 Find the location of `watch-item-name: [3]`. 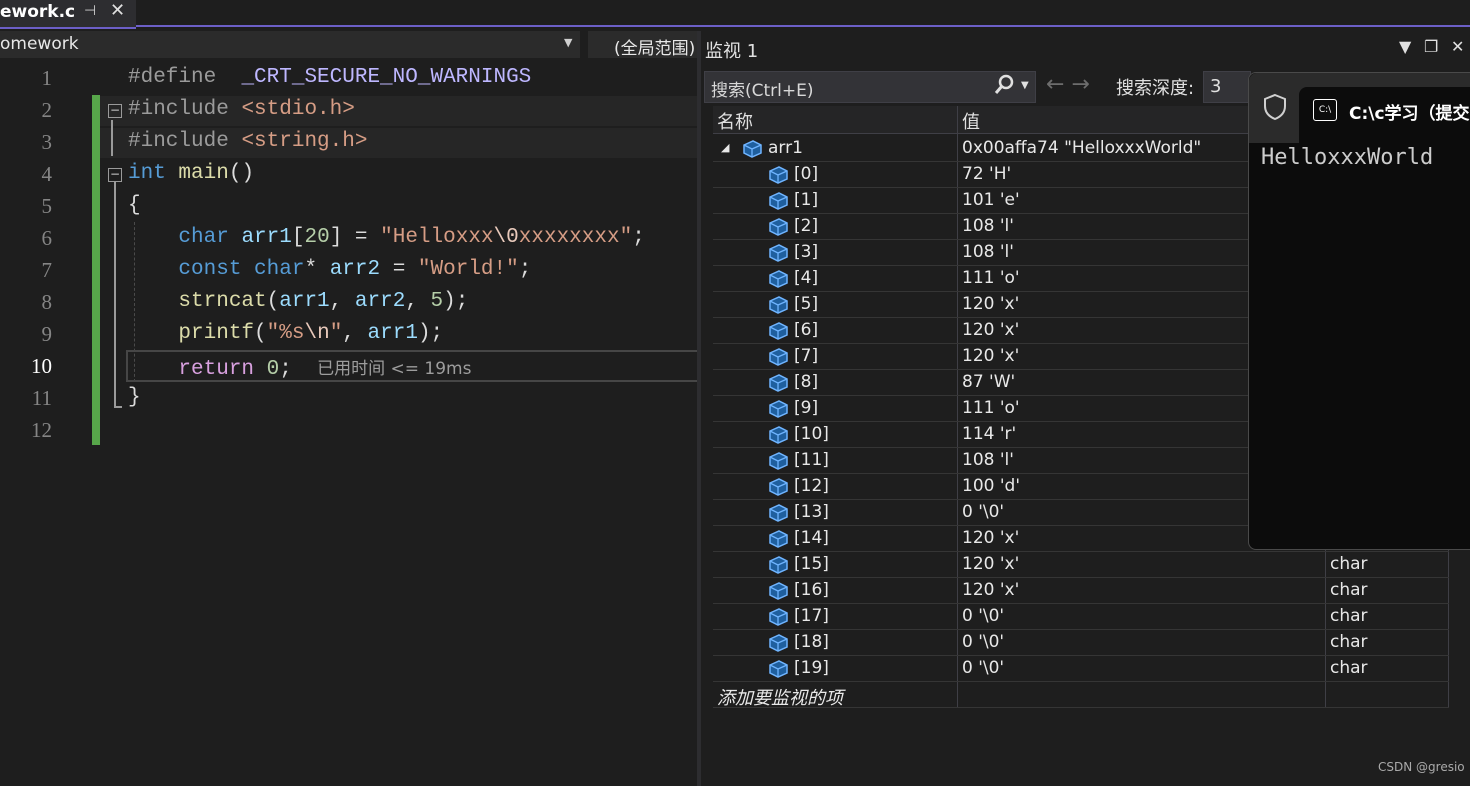

watch-item-name: [3] is located at coordinates (806, 252).